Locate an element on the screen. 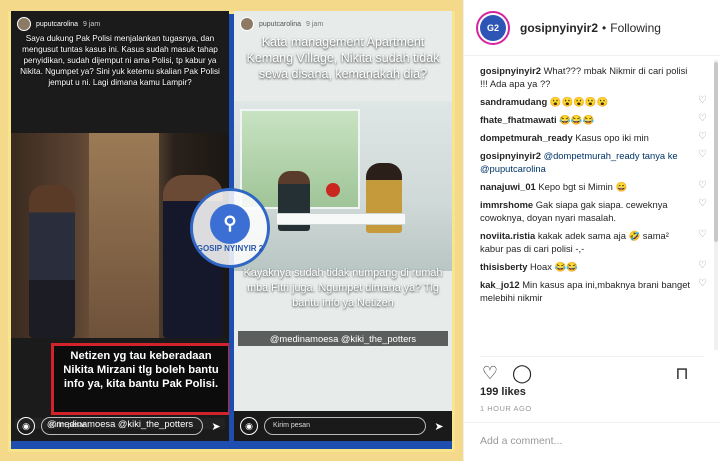 Image resolution: width=720 pixels, height=461 pixels. profile-avatar: G2 is located at coordinates (493, 27).